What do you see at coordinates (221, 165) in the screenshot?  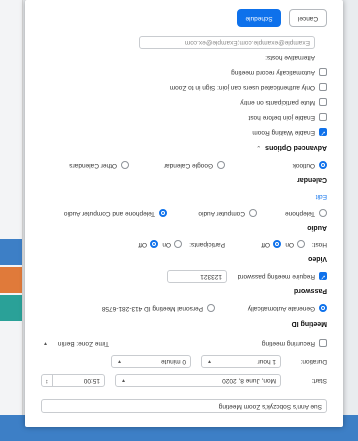 I see `google-calendar-radio` at bounding box center [221, 165].